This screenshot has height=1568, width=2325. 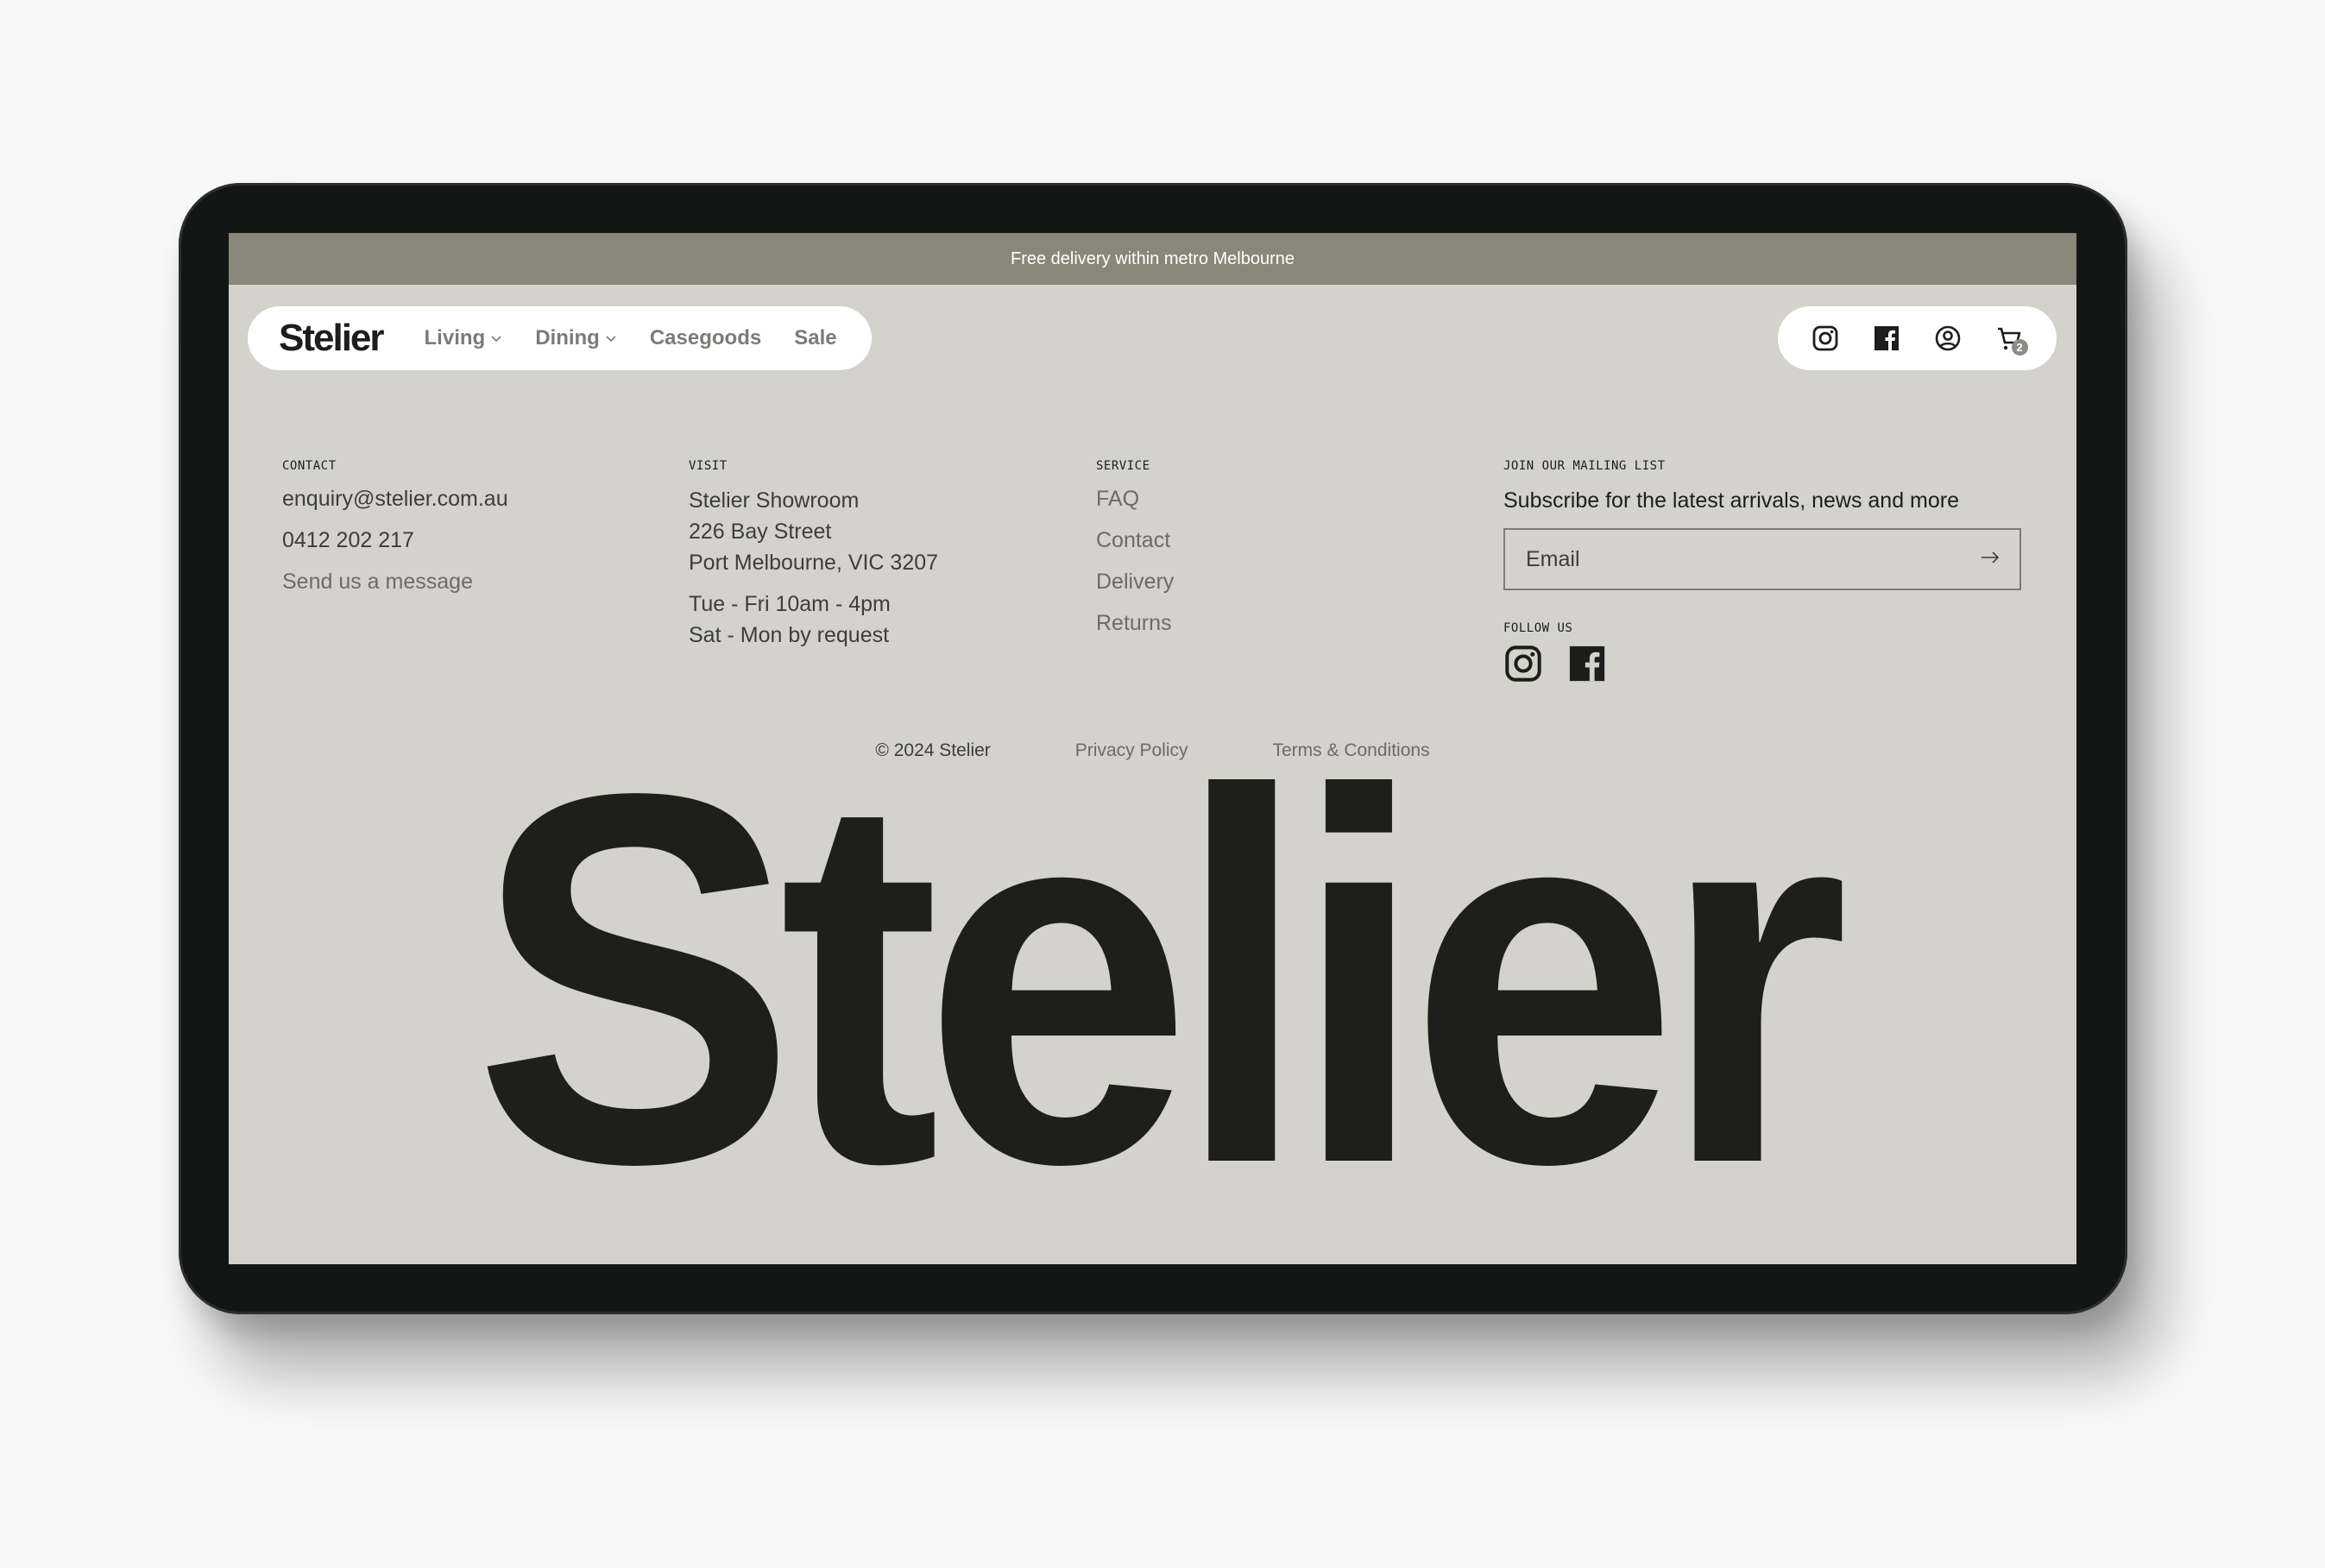 What do you see at coordinates (395, 499) in the screenshot?
I see `contact-email: enquiry@stelier.com.au` at bounding box center [395, 499].